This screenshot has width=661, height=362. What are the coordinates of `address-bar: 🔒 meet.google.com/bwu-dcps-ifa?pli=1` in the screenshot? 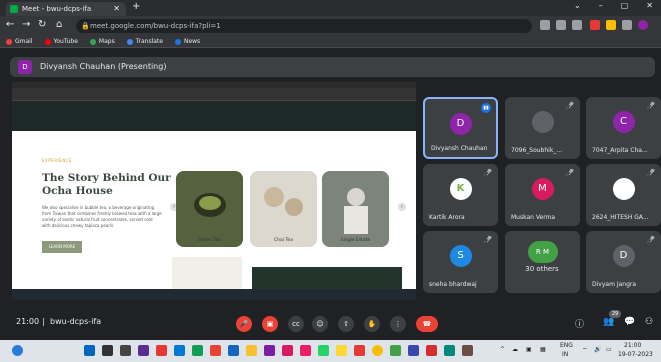 It's located at (304, 26).